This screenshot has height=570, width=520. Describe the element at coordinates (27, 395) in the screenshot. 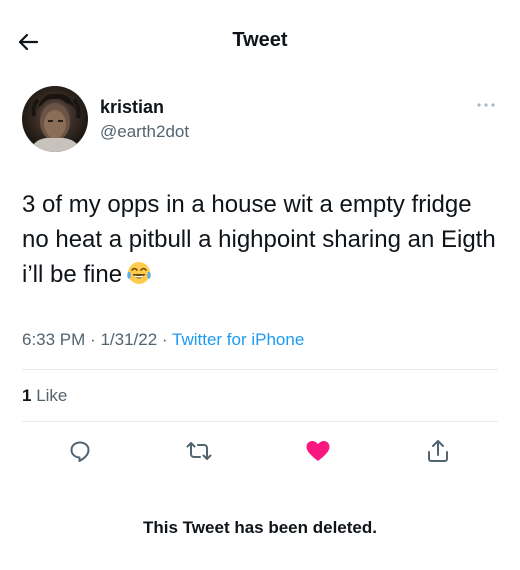

I see `likes-number: 1` at that location.